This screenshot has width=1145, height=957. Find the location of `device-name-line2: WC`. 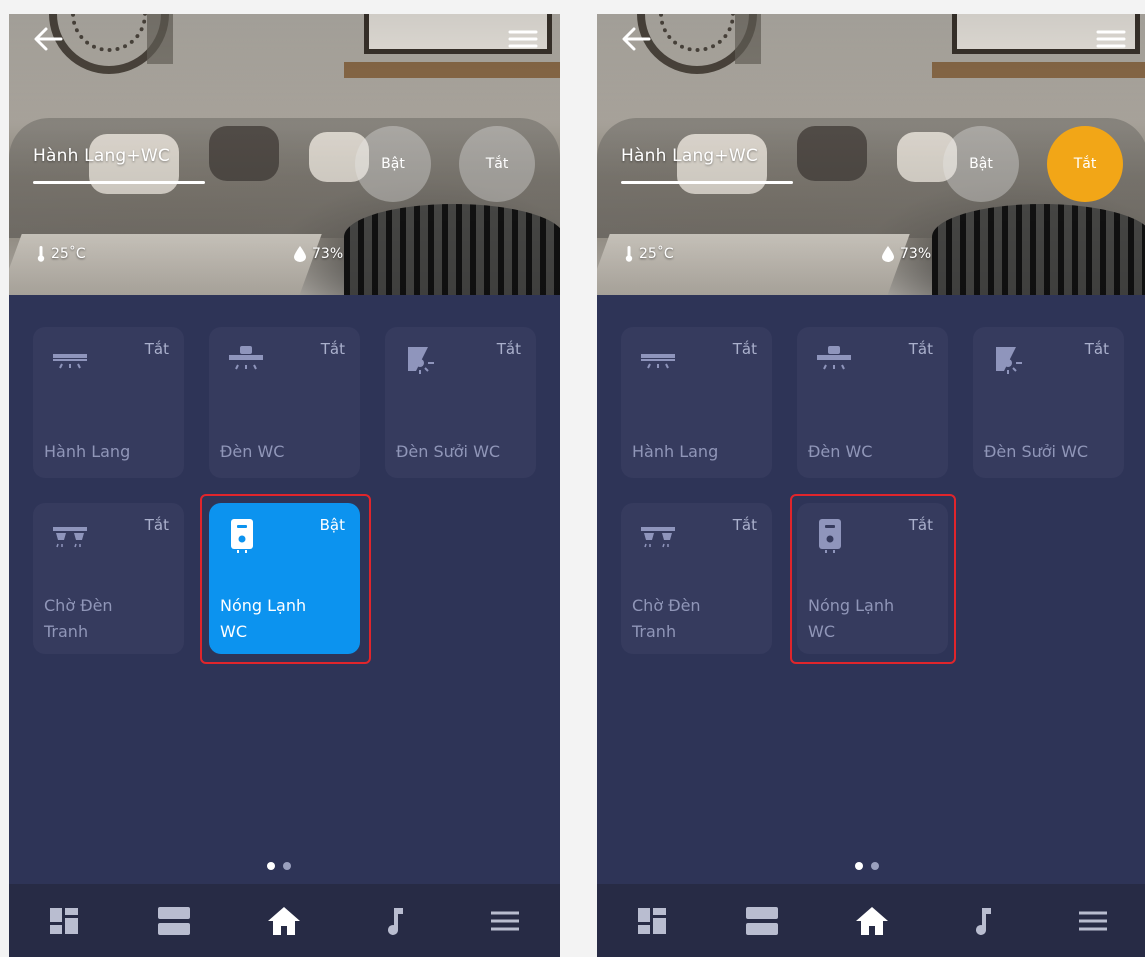

device-name-line2: WC is located at coordinates (233, 631).